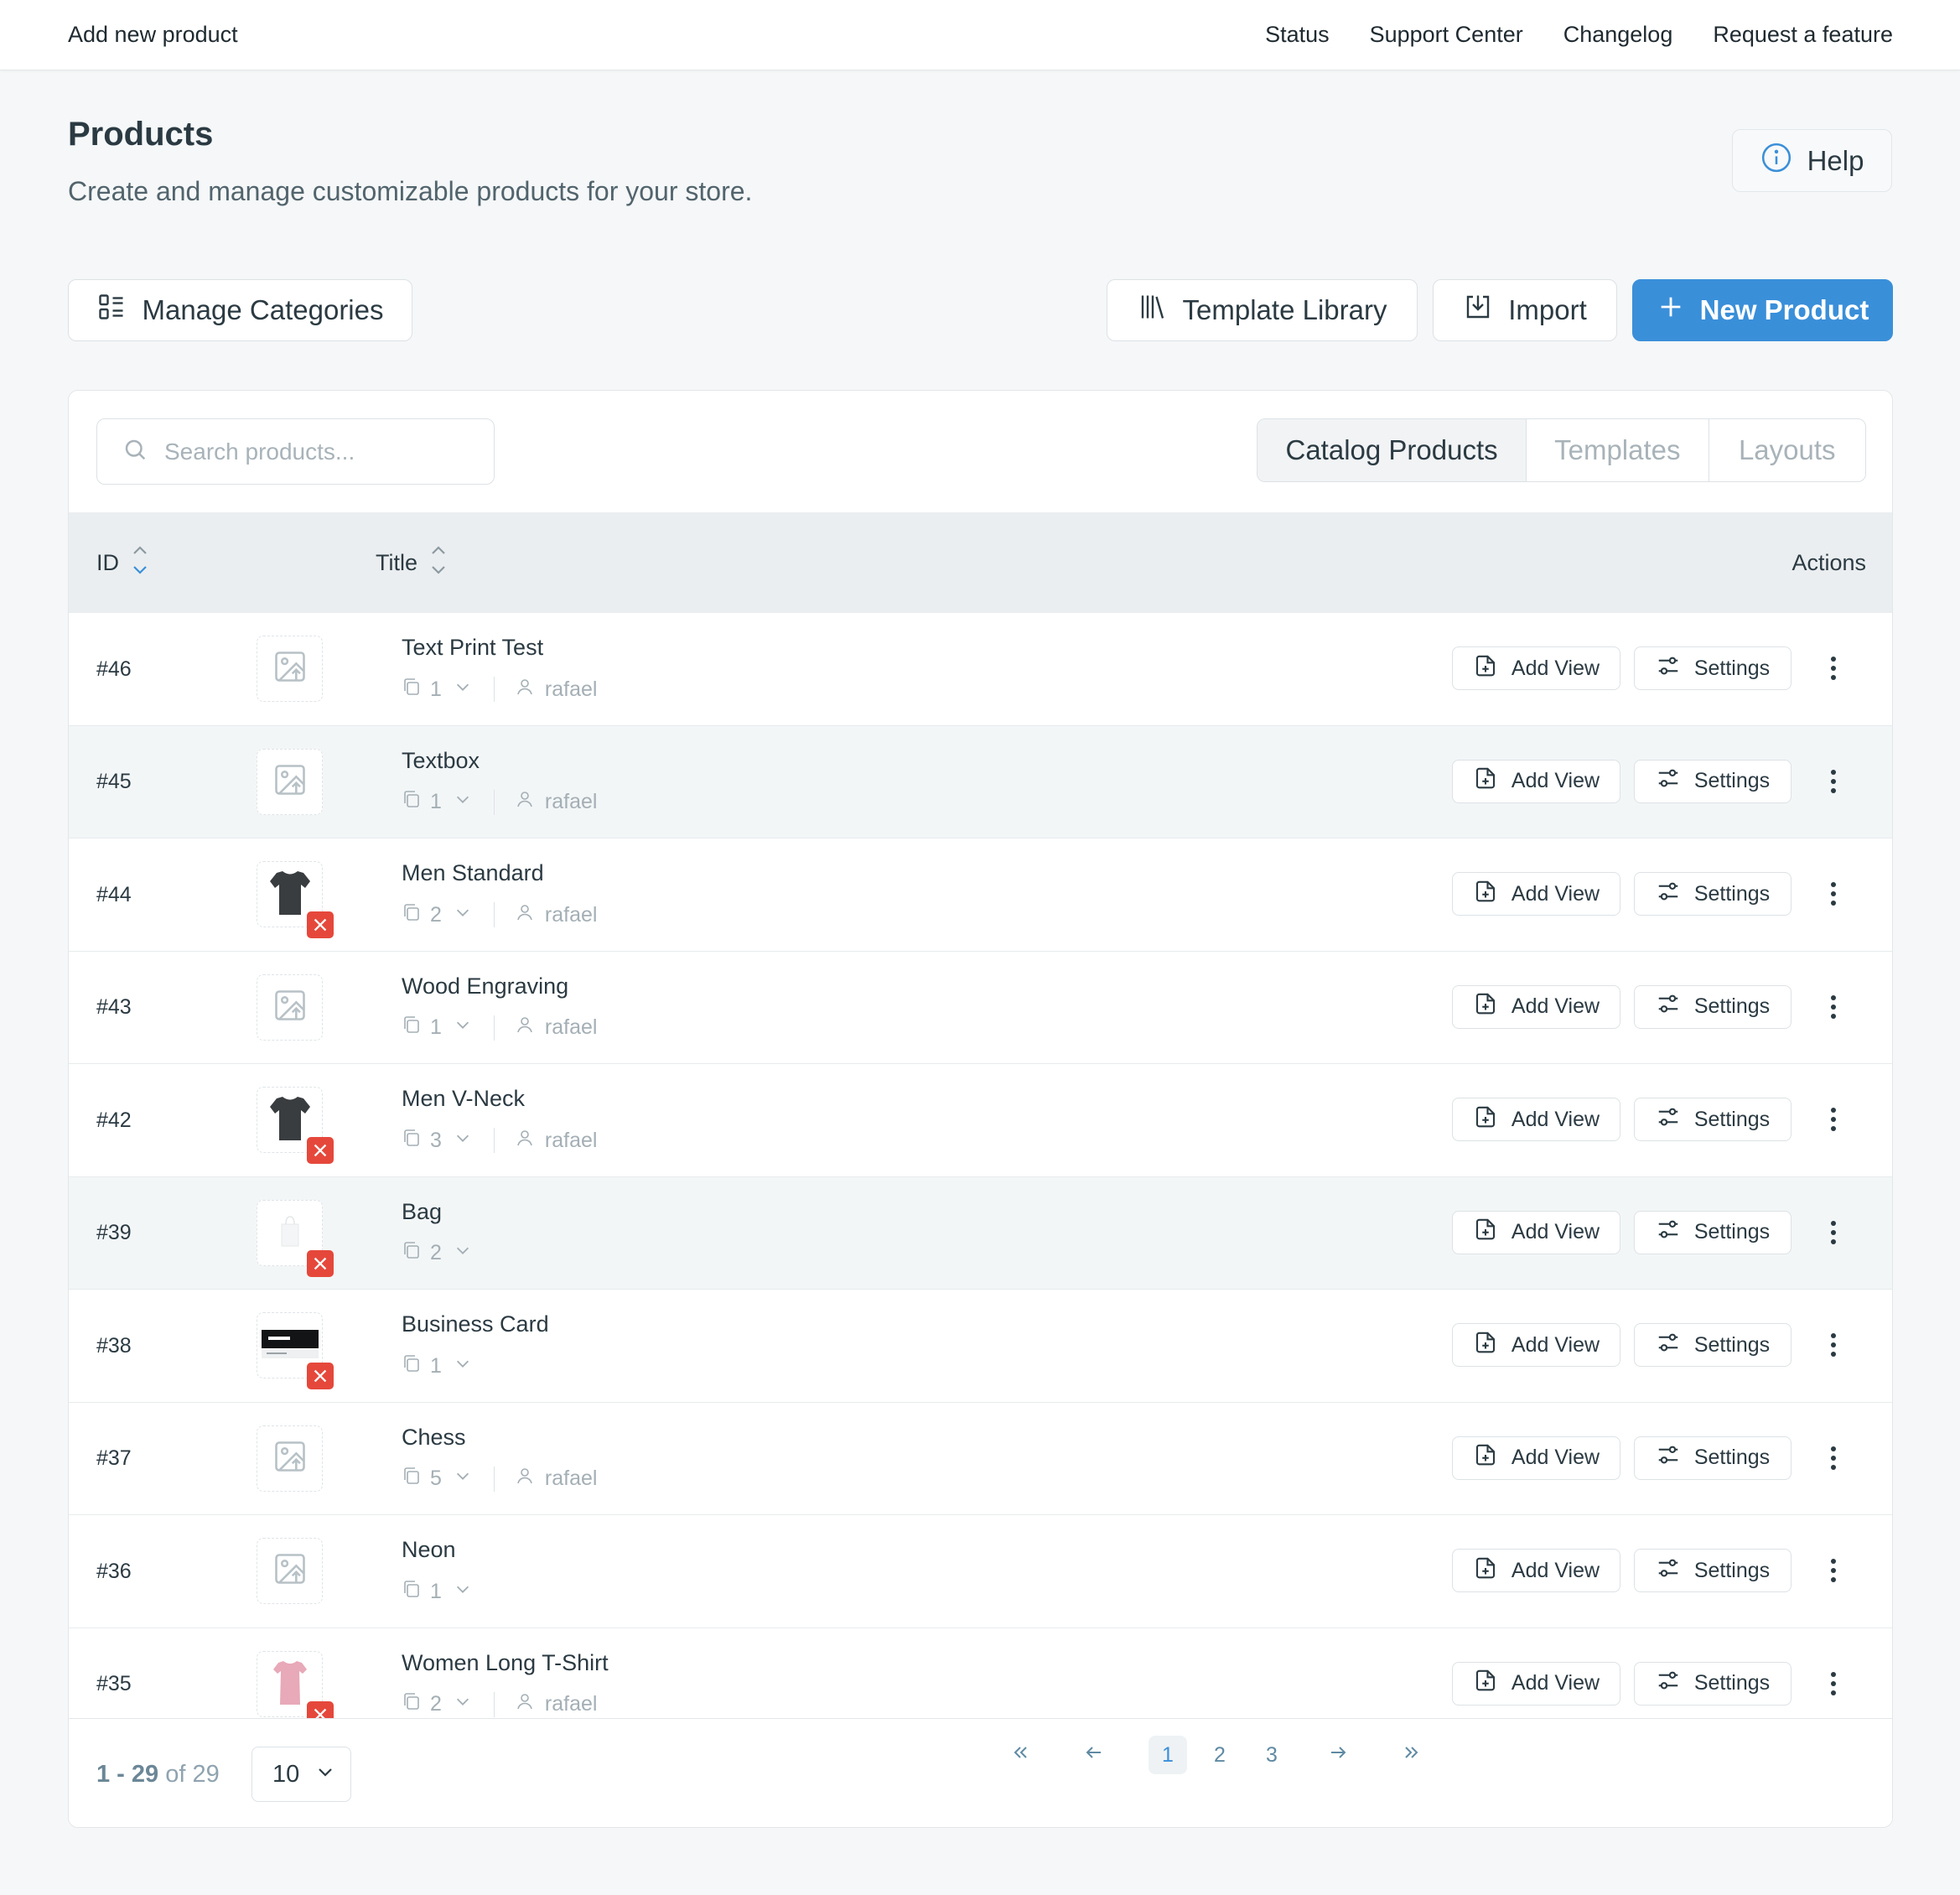 The width and height of the screenshot is (1960, 1895). Describe the element at coordinates (1787, 450) in the screenshot. I see `tab-layouts: Layouts` at that location.